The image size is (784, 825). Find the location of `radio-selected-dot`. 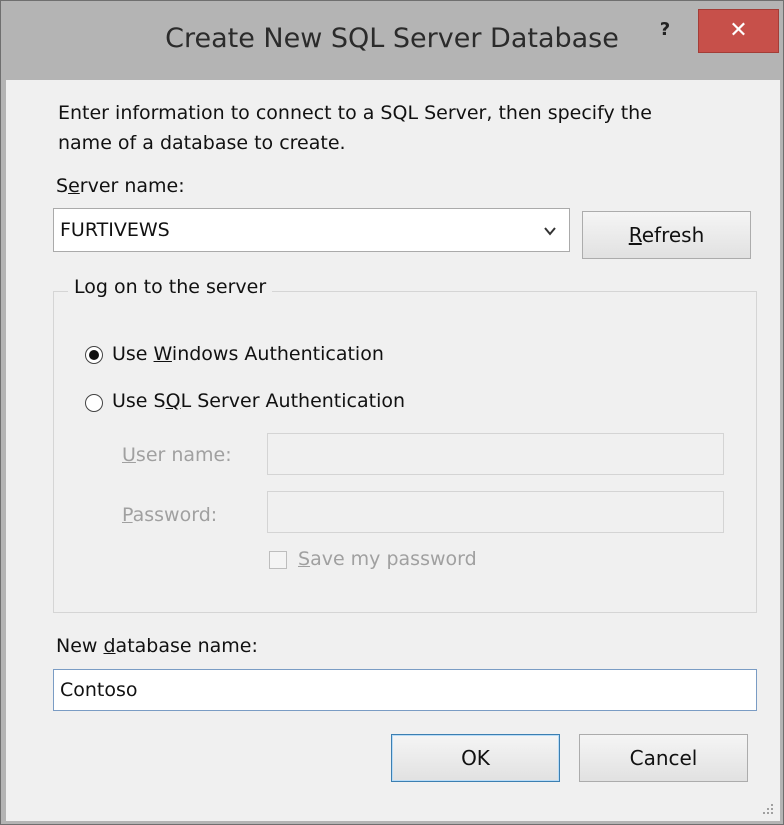

radio-selected-dot is located at coordinates (94, 355).